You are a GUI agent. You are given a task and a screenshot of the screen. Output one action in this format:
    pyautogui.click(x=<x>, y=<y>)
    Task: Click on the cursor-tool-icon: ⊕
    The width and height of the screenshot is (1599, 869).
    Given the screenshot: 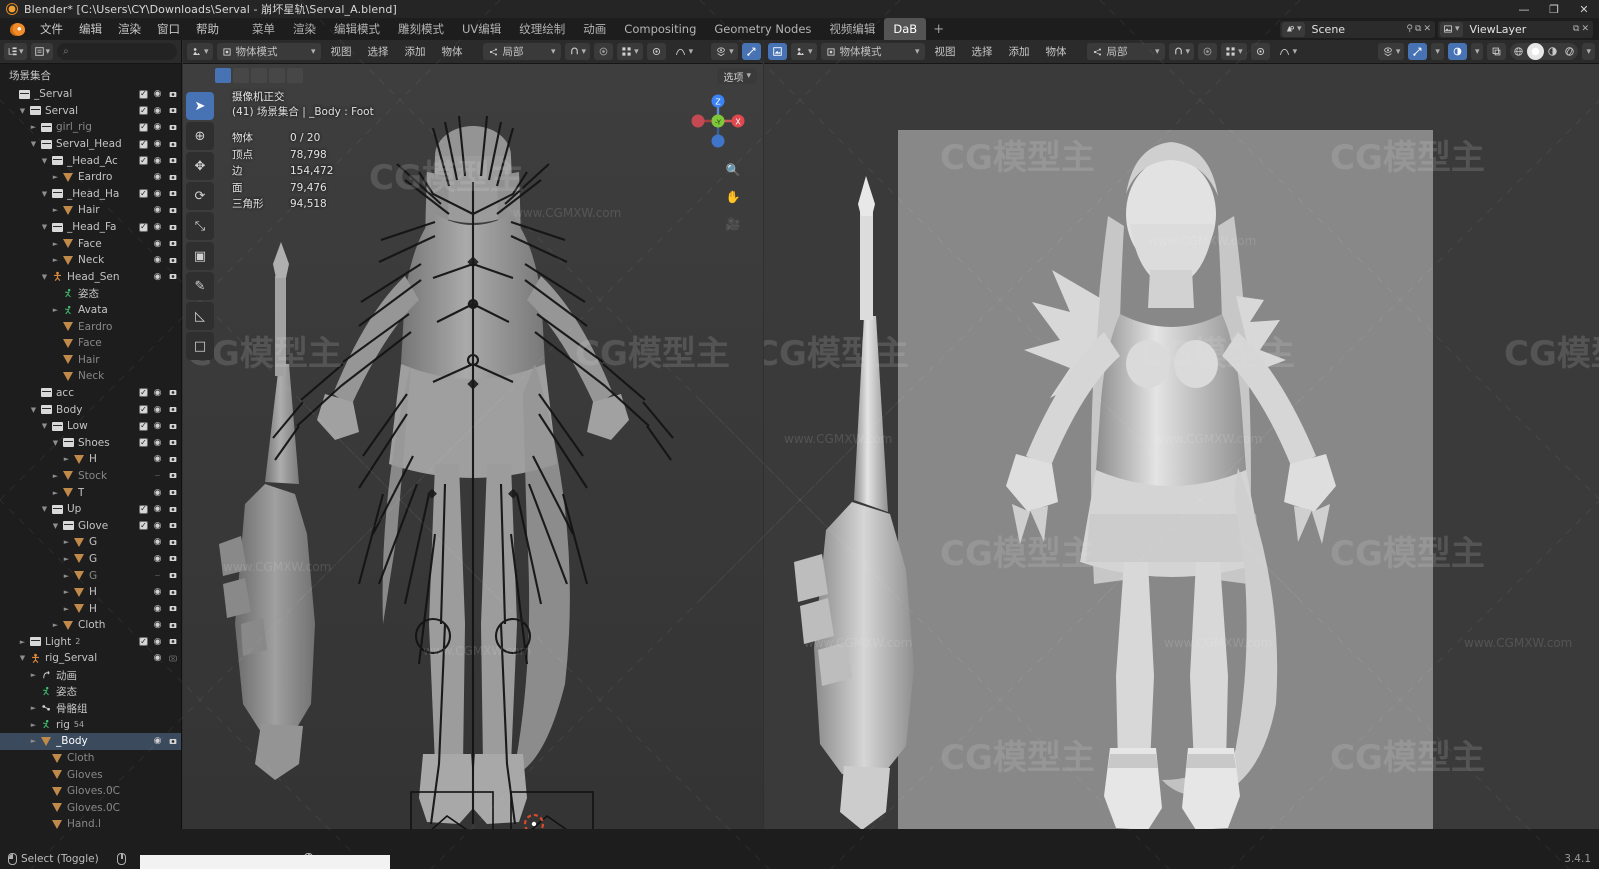 What is the action you would take?
    pyautogui.click(x=200, y=136)
    